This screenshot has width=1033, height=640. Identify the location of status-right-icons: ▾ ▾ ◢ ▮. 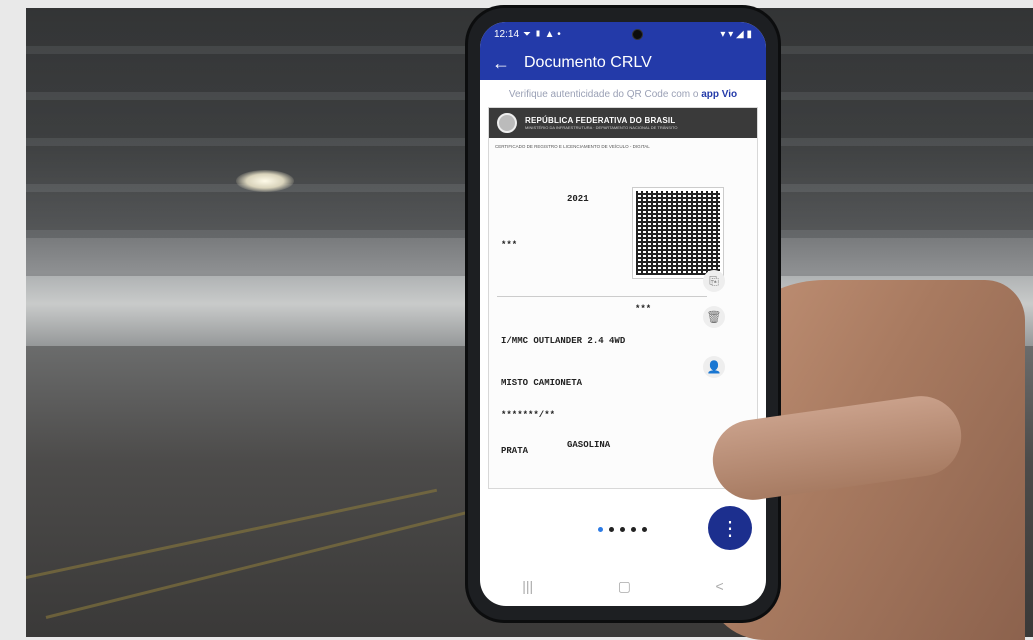
(736, 34).